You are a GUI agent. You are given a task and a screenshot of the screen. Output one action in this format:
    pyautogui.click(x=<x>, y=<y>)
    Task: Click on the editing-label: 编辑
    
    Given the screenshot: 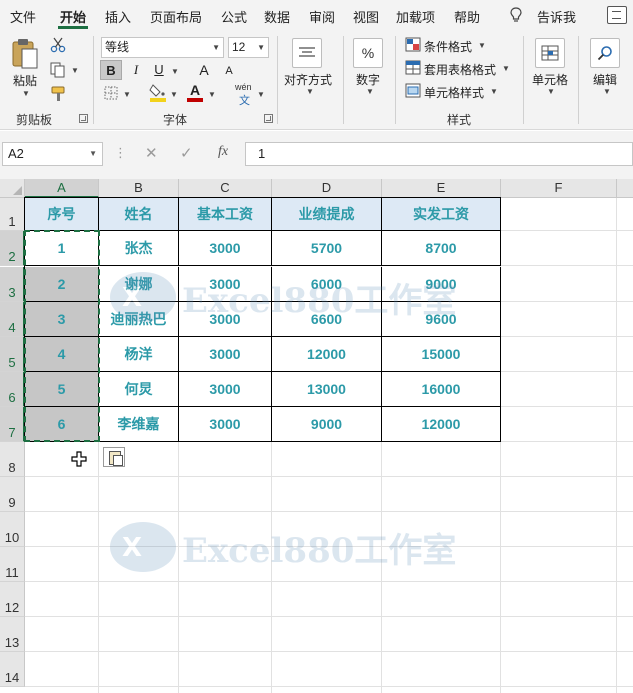 What is the action you would take?
    pyautogui.click(x=605, y=79)
    